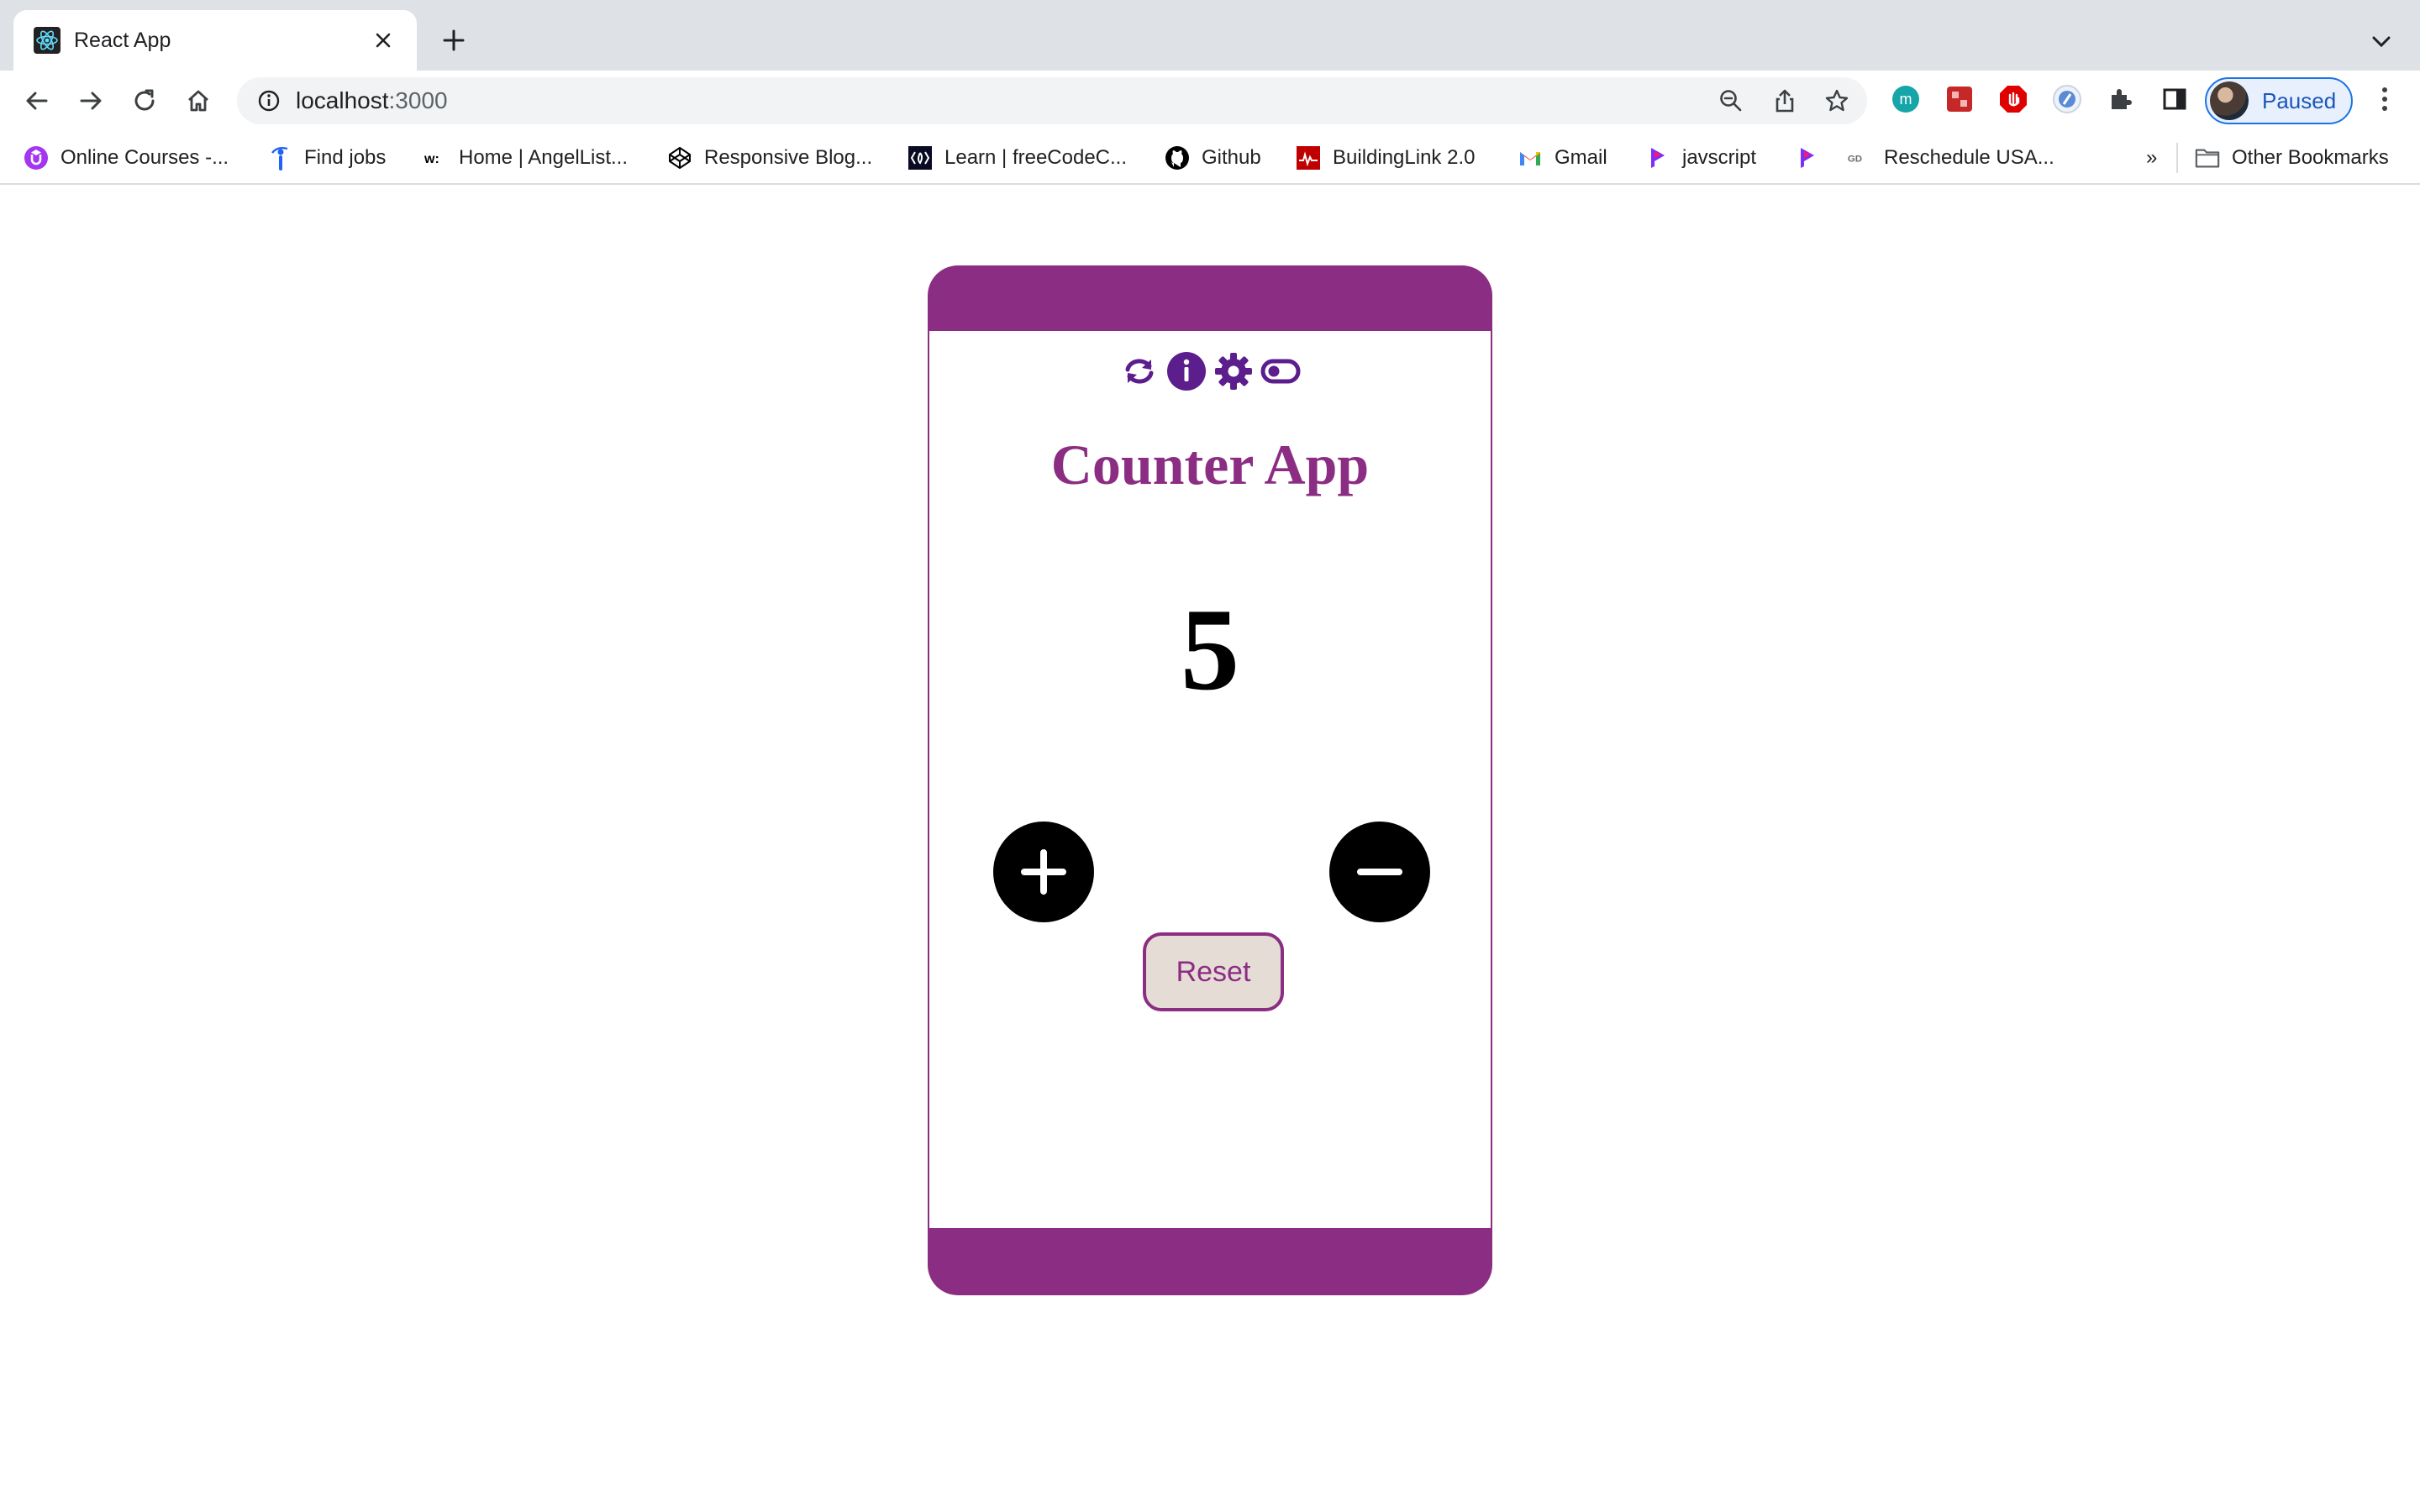 The image size is (2420, 1512). What do you see at coordinates (345, 157) in the screenshot?
I see `bookmark-label: Find jobs` at bounding box center [345, 157].